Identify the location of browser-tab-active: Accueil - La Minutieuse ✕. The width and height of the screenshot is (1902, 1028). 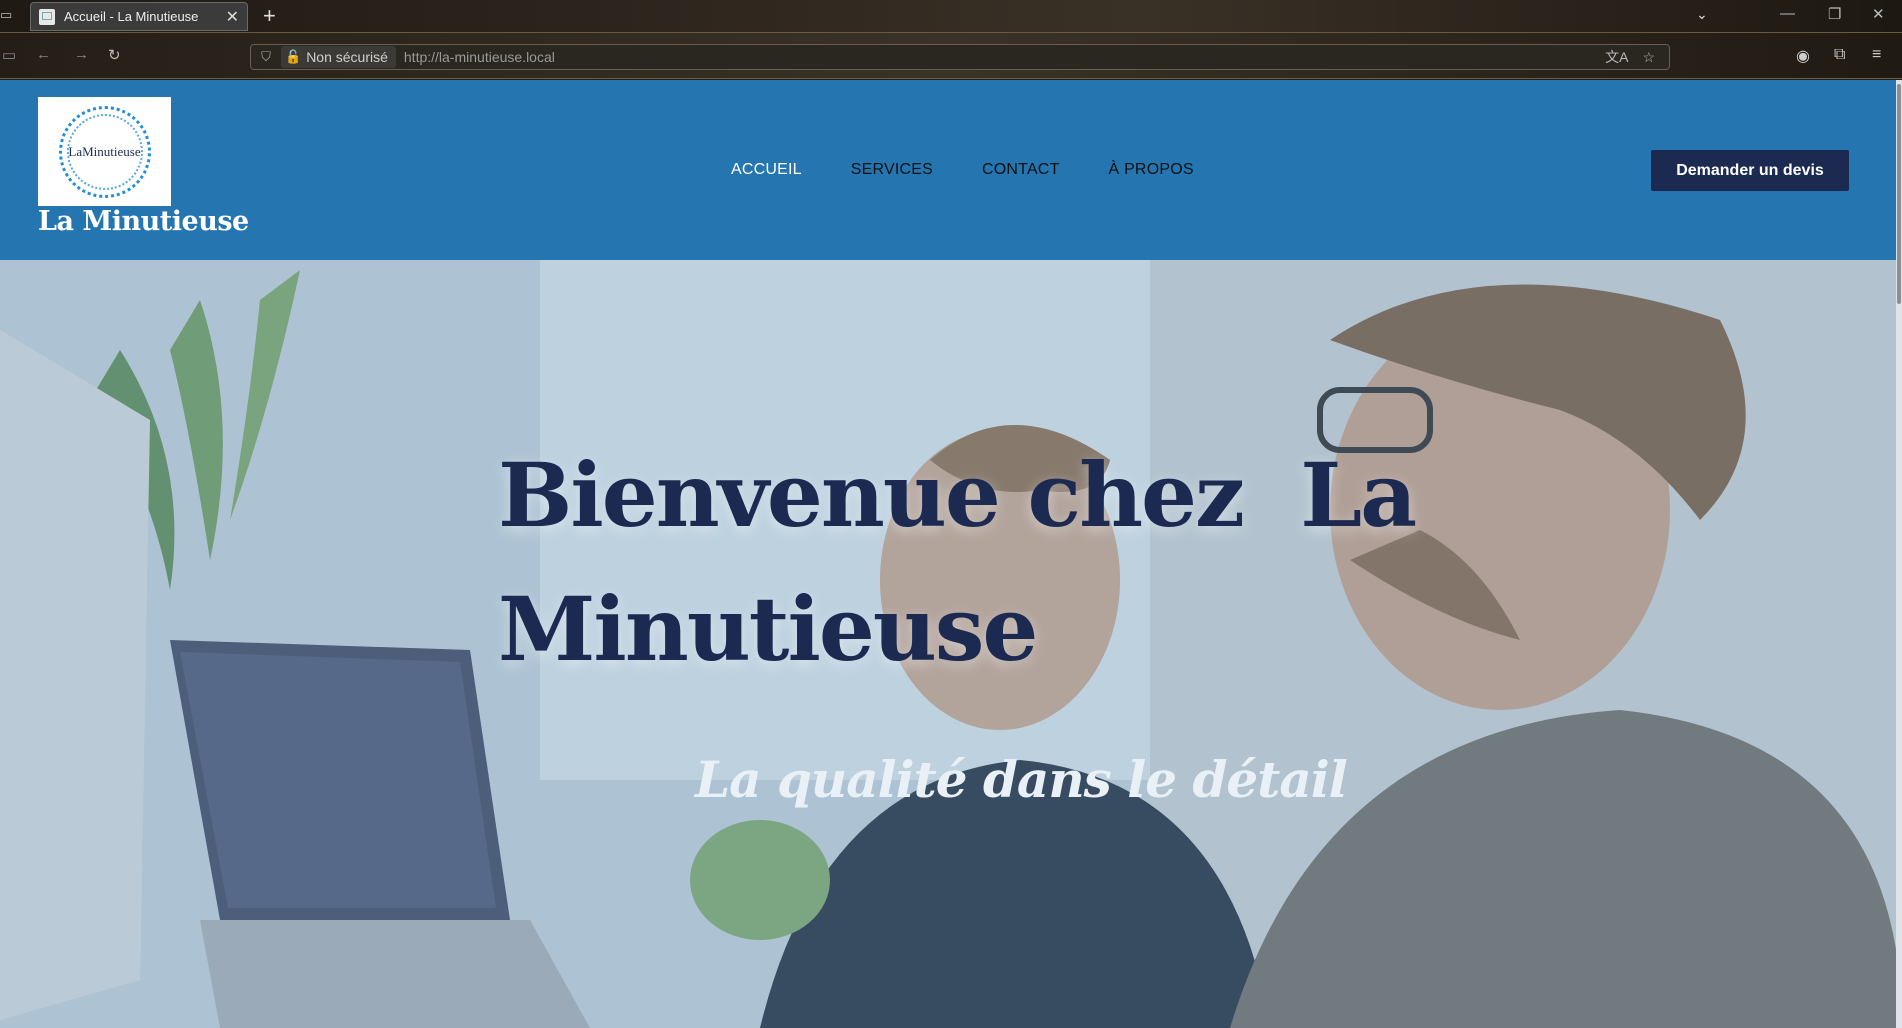
(139, 16).